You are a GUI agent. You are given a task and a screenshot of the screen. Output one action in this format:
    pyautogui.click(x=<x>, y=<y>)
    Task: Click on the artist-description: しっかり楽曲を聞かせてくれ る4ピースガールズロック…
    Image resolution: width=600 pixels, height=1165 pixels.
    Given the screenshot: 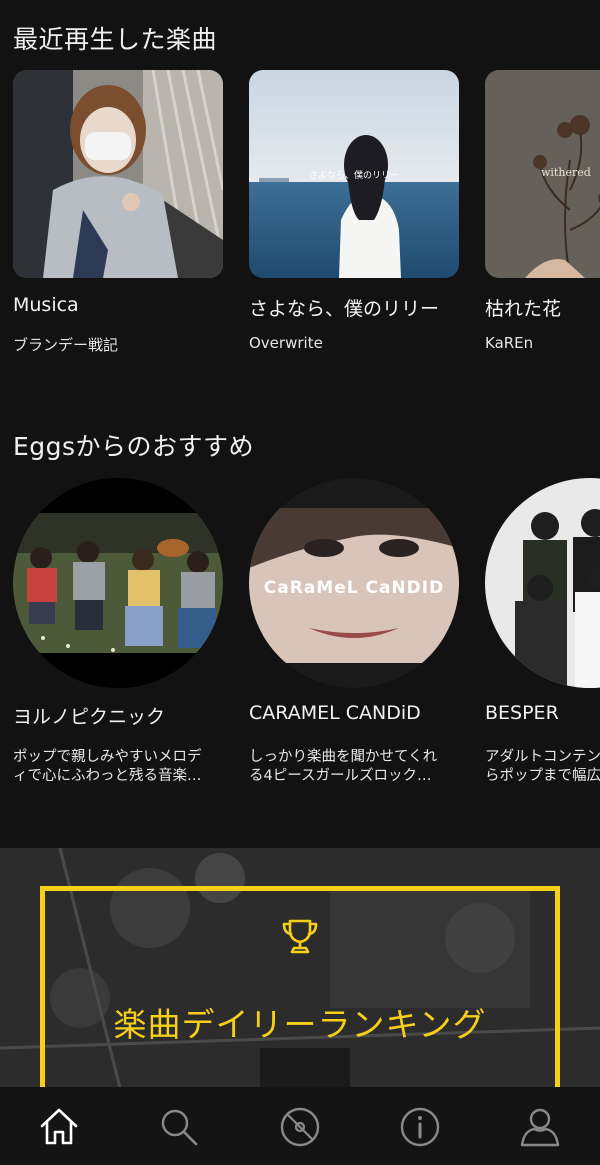 What is the action you would take?
    pyautogui.click(x=343, y=766)
    